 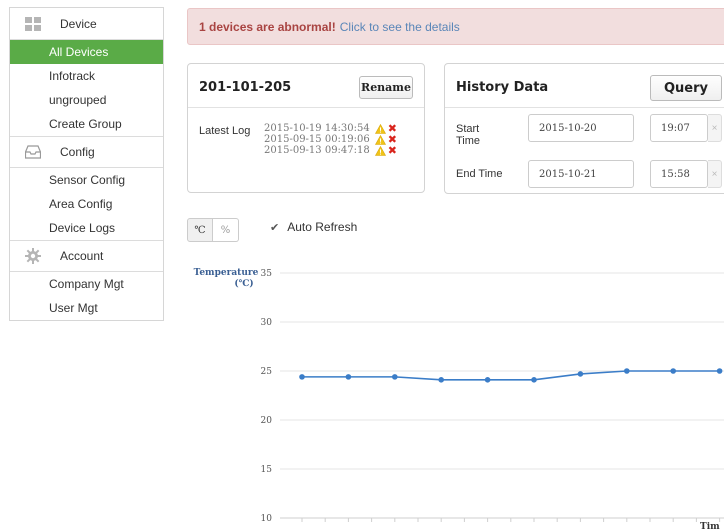 What do you see at coordinates (267, 396) in the screenshot?
I see `chart-y-ticks: 35 30 25 20 15 10` at bounding box center [267, 396].